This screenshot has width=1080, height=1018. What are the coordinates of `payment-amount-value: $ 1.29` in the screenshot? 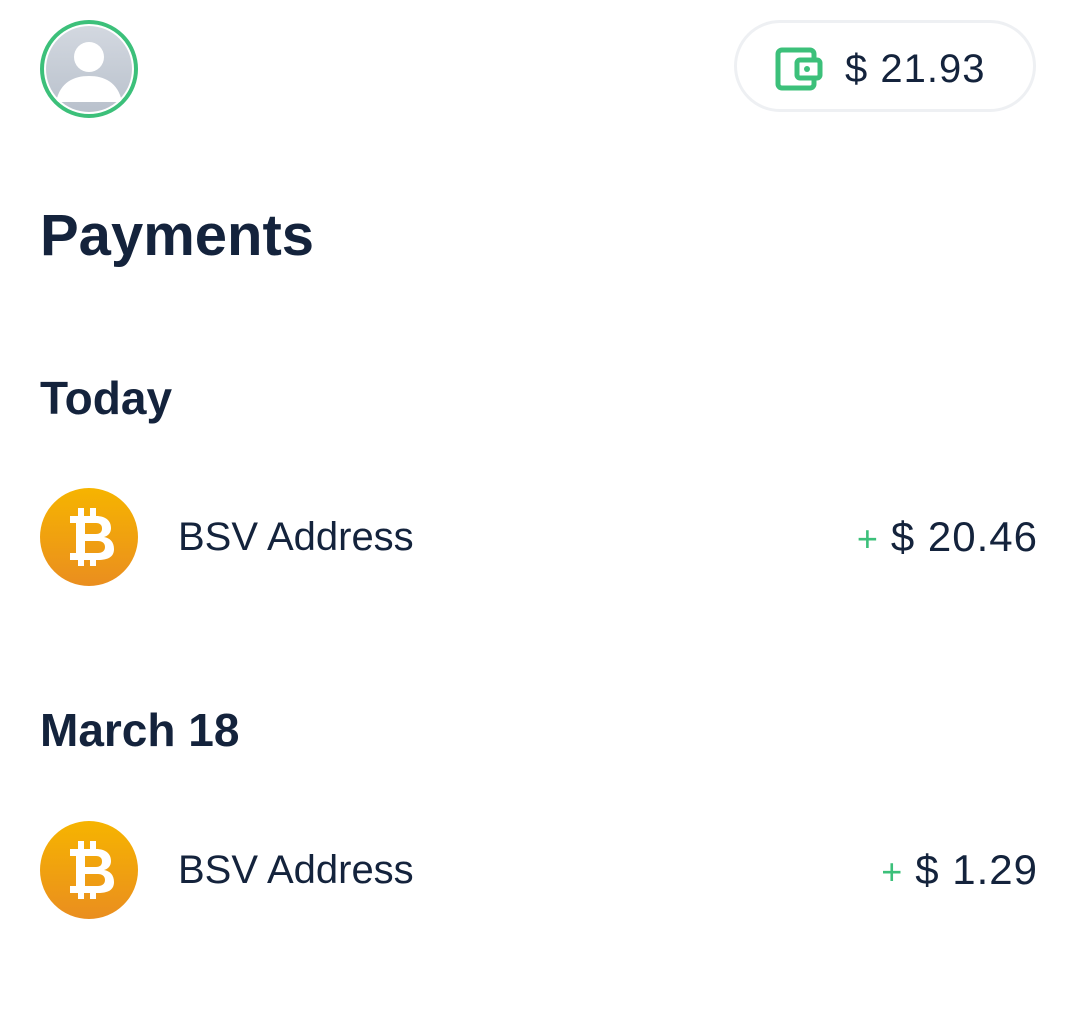 It's located at (976, 869).